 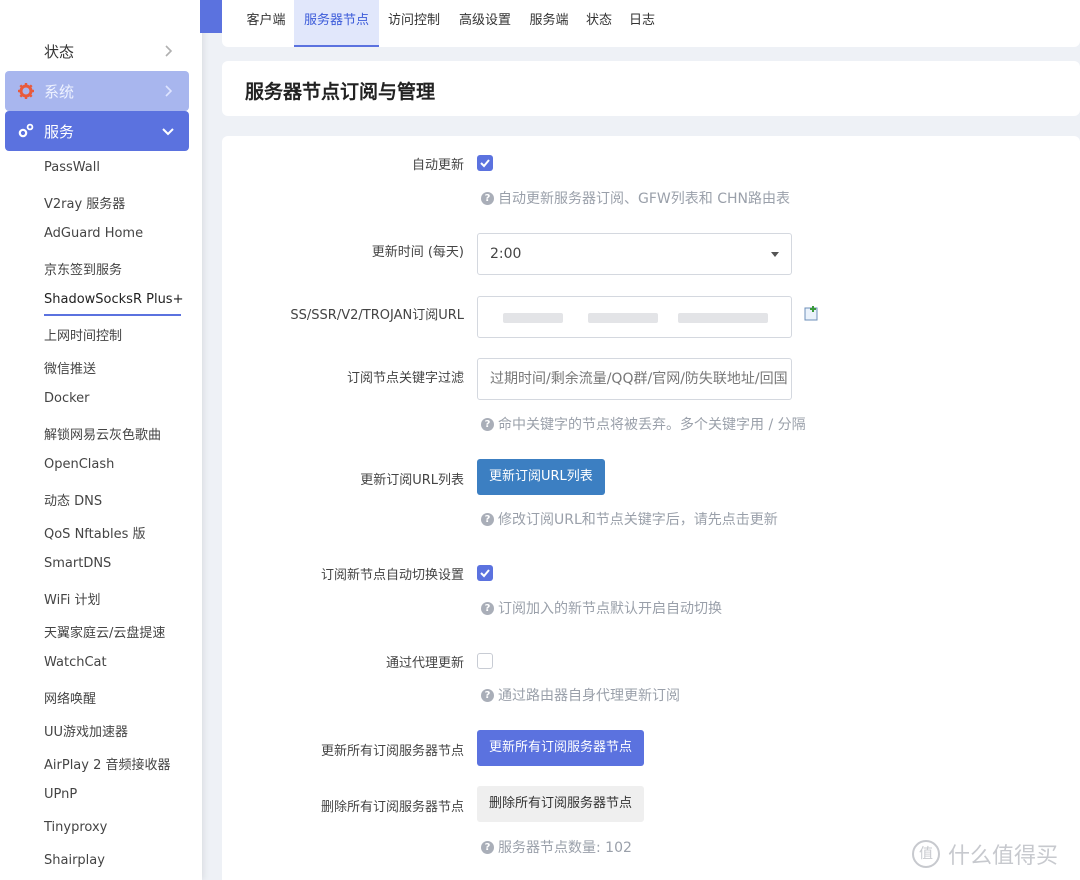 I want to click on update-time-value: 2:00, so click(x=506, y=254).